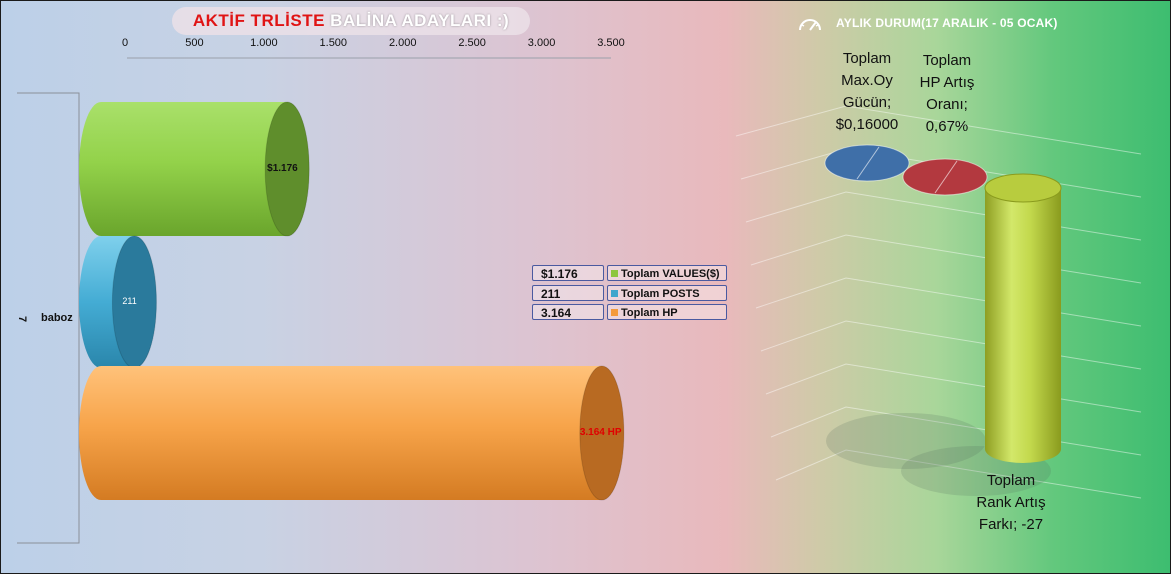 The image size is (1171, 574). I want to click on rank-cylinder, so click(1023, 318).